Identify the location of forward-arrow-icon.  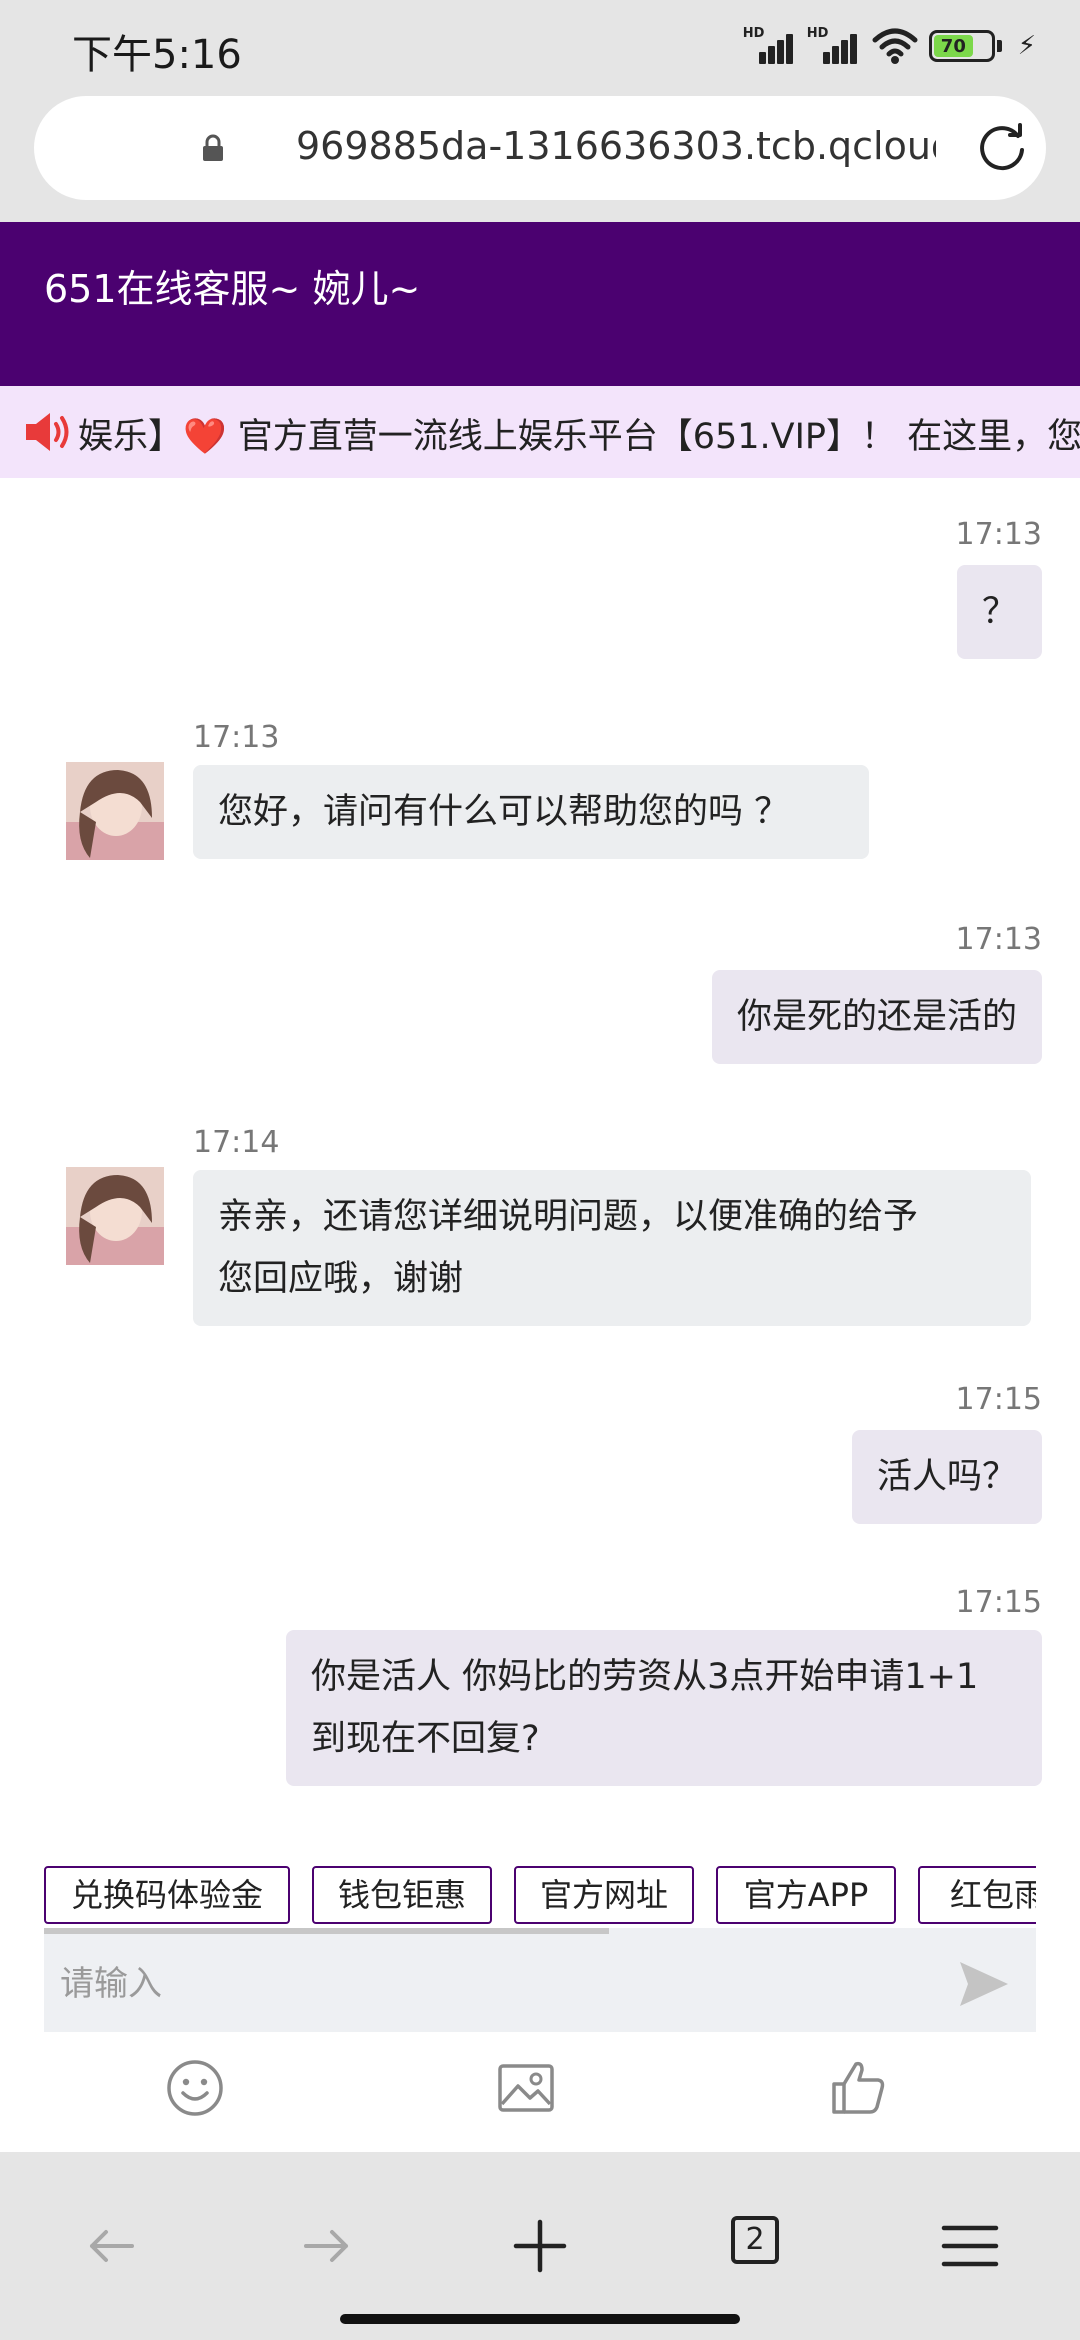
(326, 2246).